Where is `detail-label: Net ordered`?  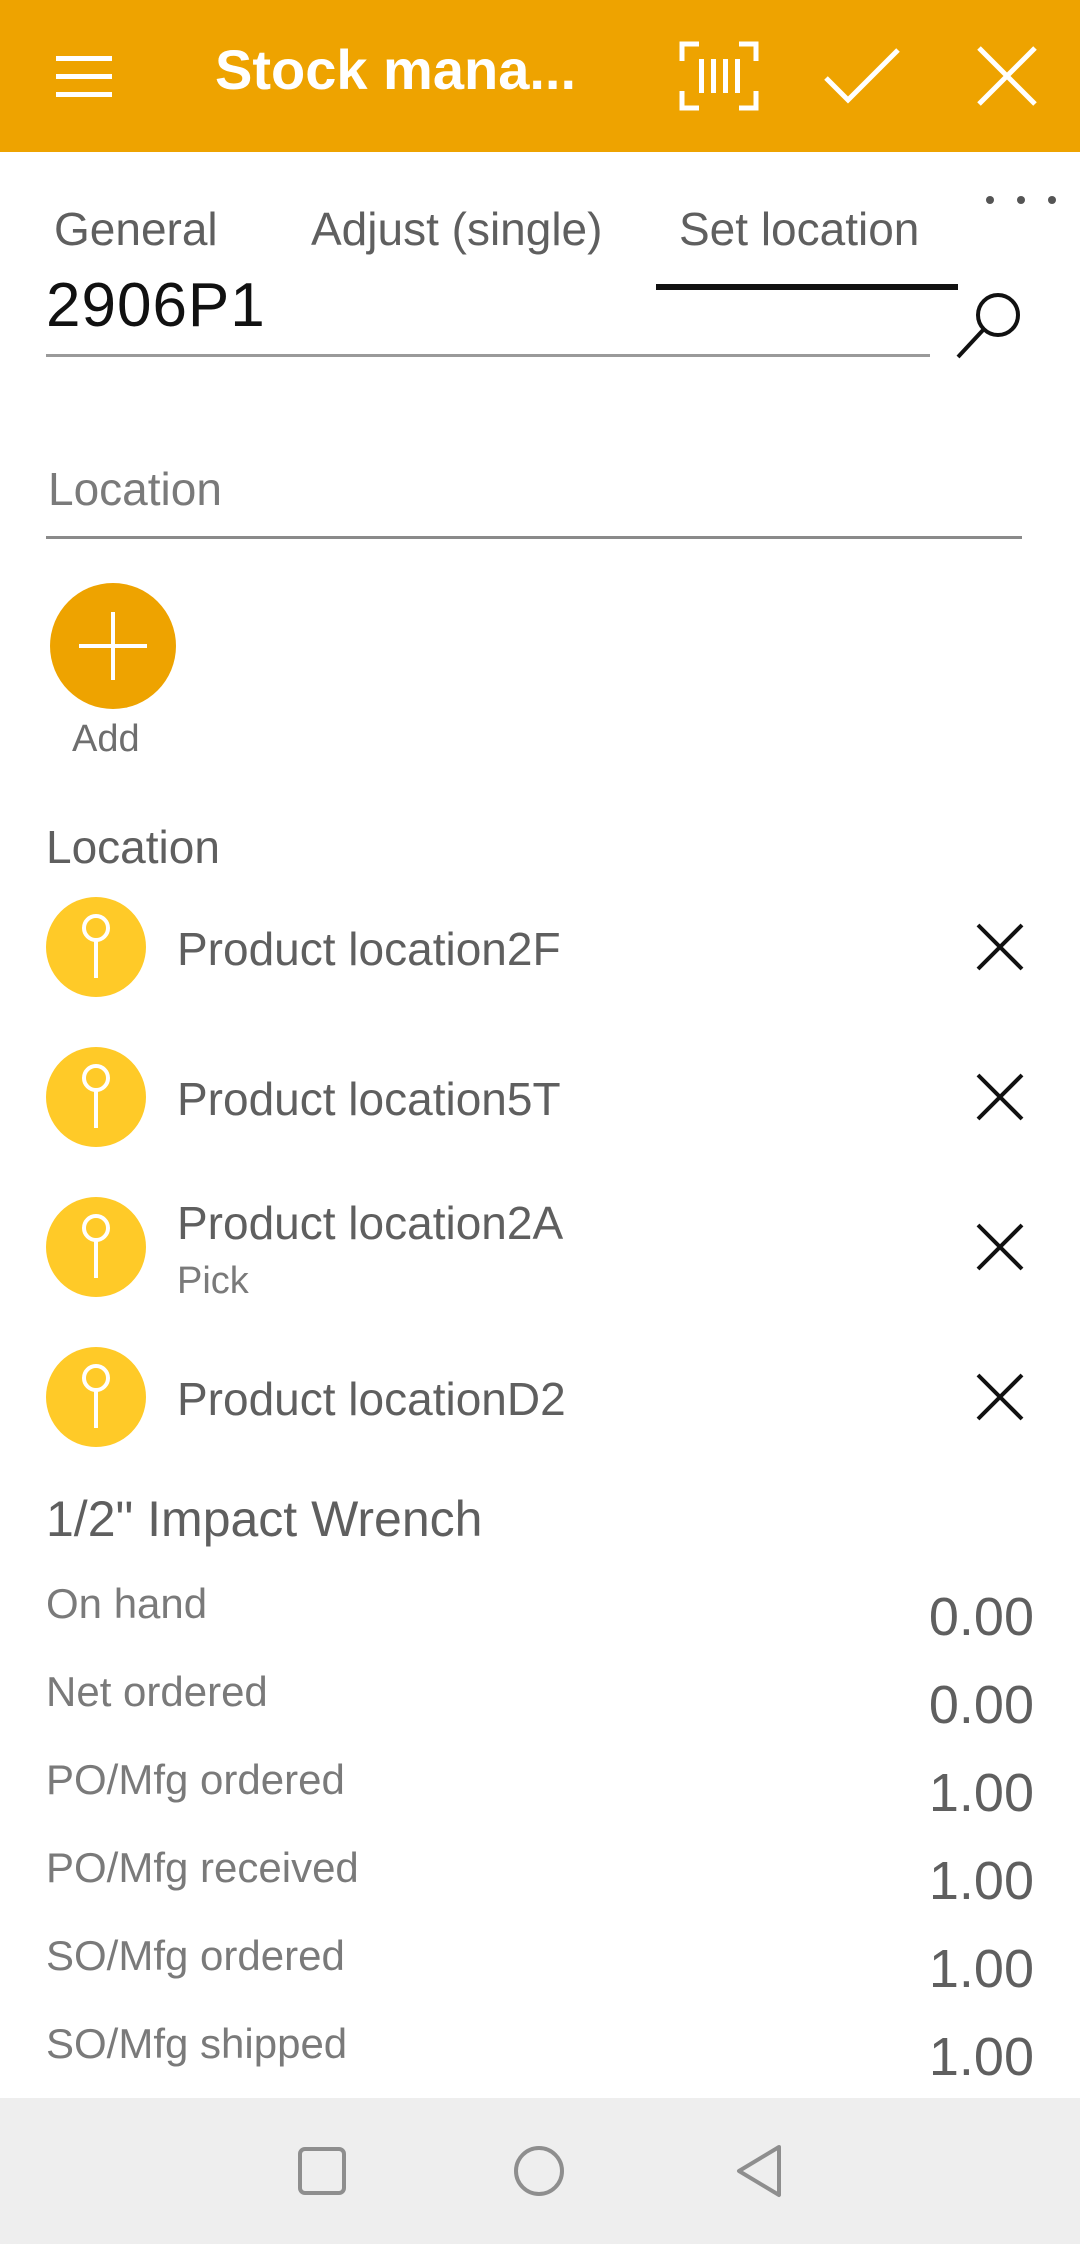 detail-label: Net ordered is located at coordinates (157, 1691).